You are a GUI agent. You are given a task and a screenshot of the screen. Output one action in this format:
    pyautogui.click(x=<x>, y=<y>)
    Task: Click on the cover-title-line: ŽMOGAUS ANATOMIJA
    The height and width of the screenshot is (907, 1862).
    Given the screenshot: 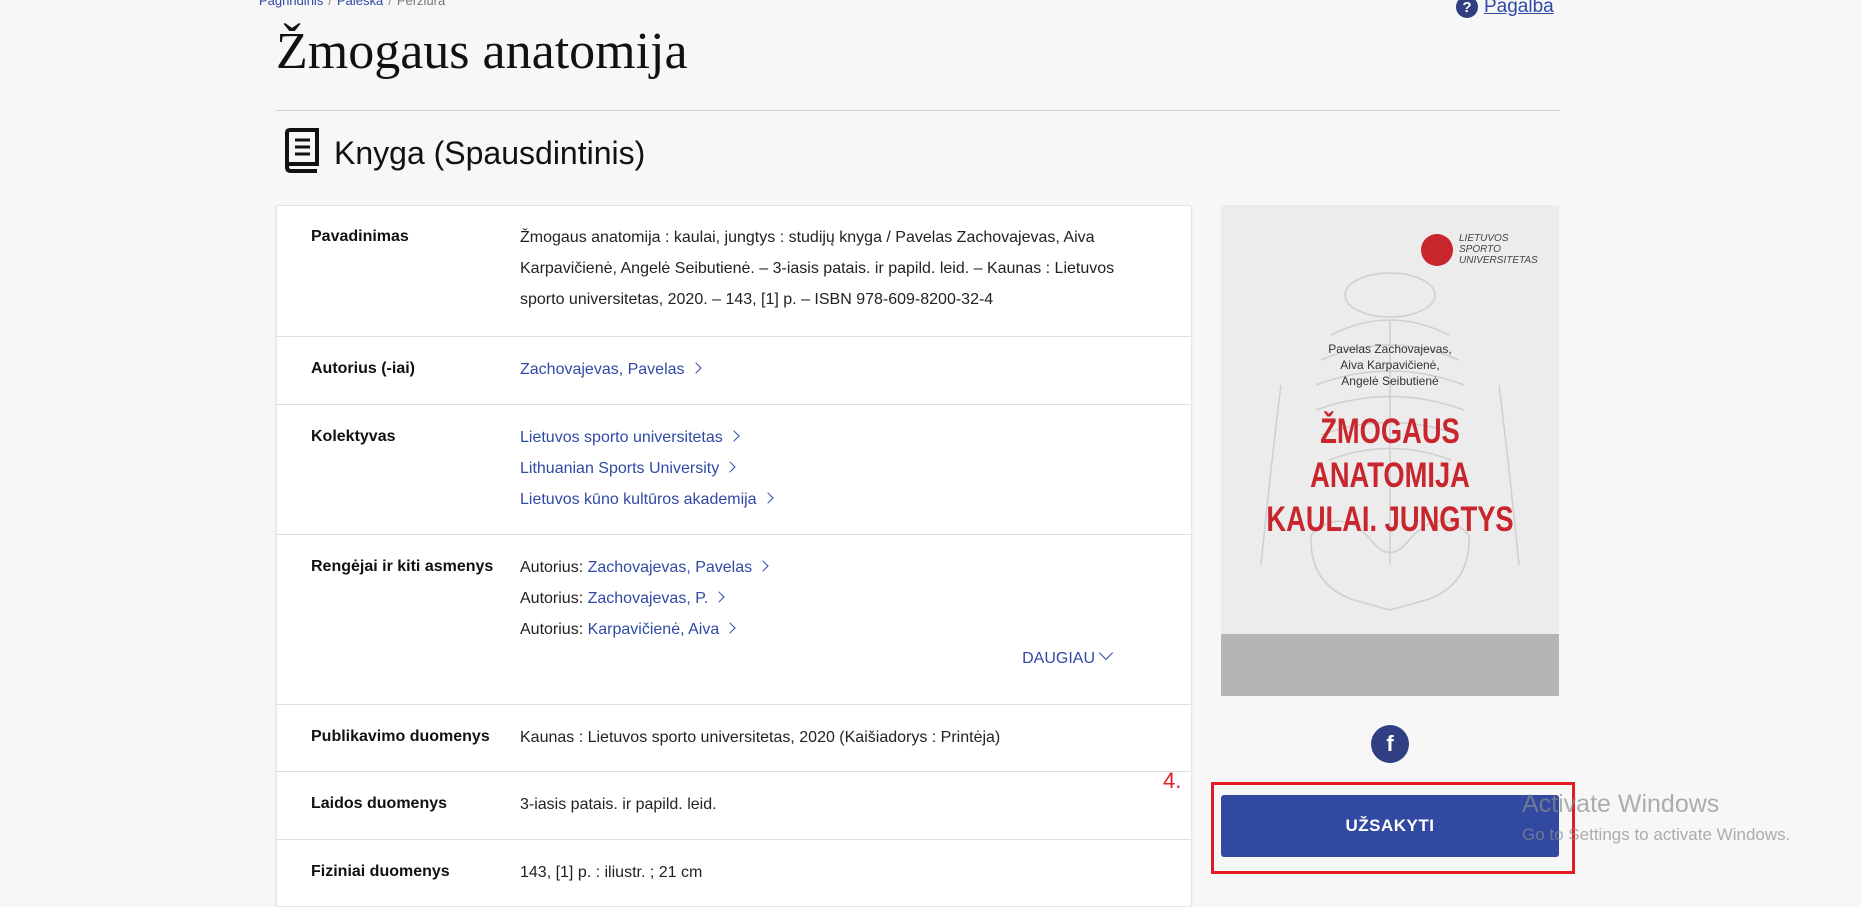 What is the action you would take?
    pyautogui.click(x=1390, y=453)
    